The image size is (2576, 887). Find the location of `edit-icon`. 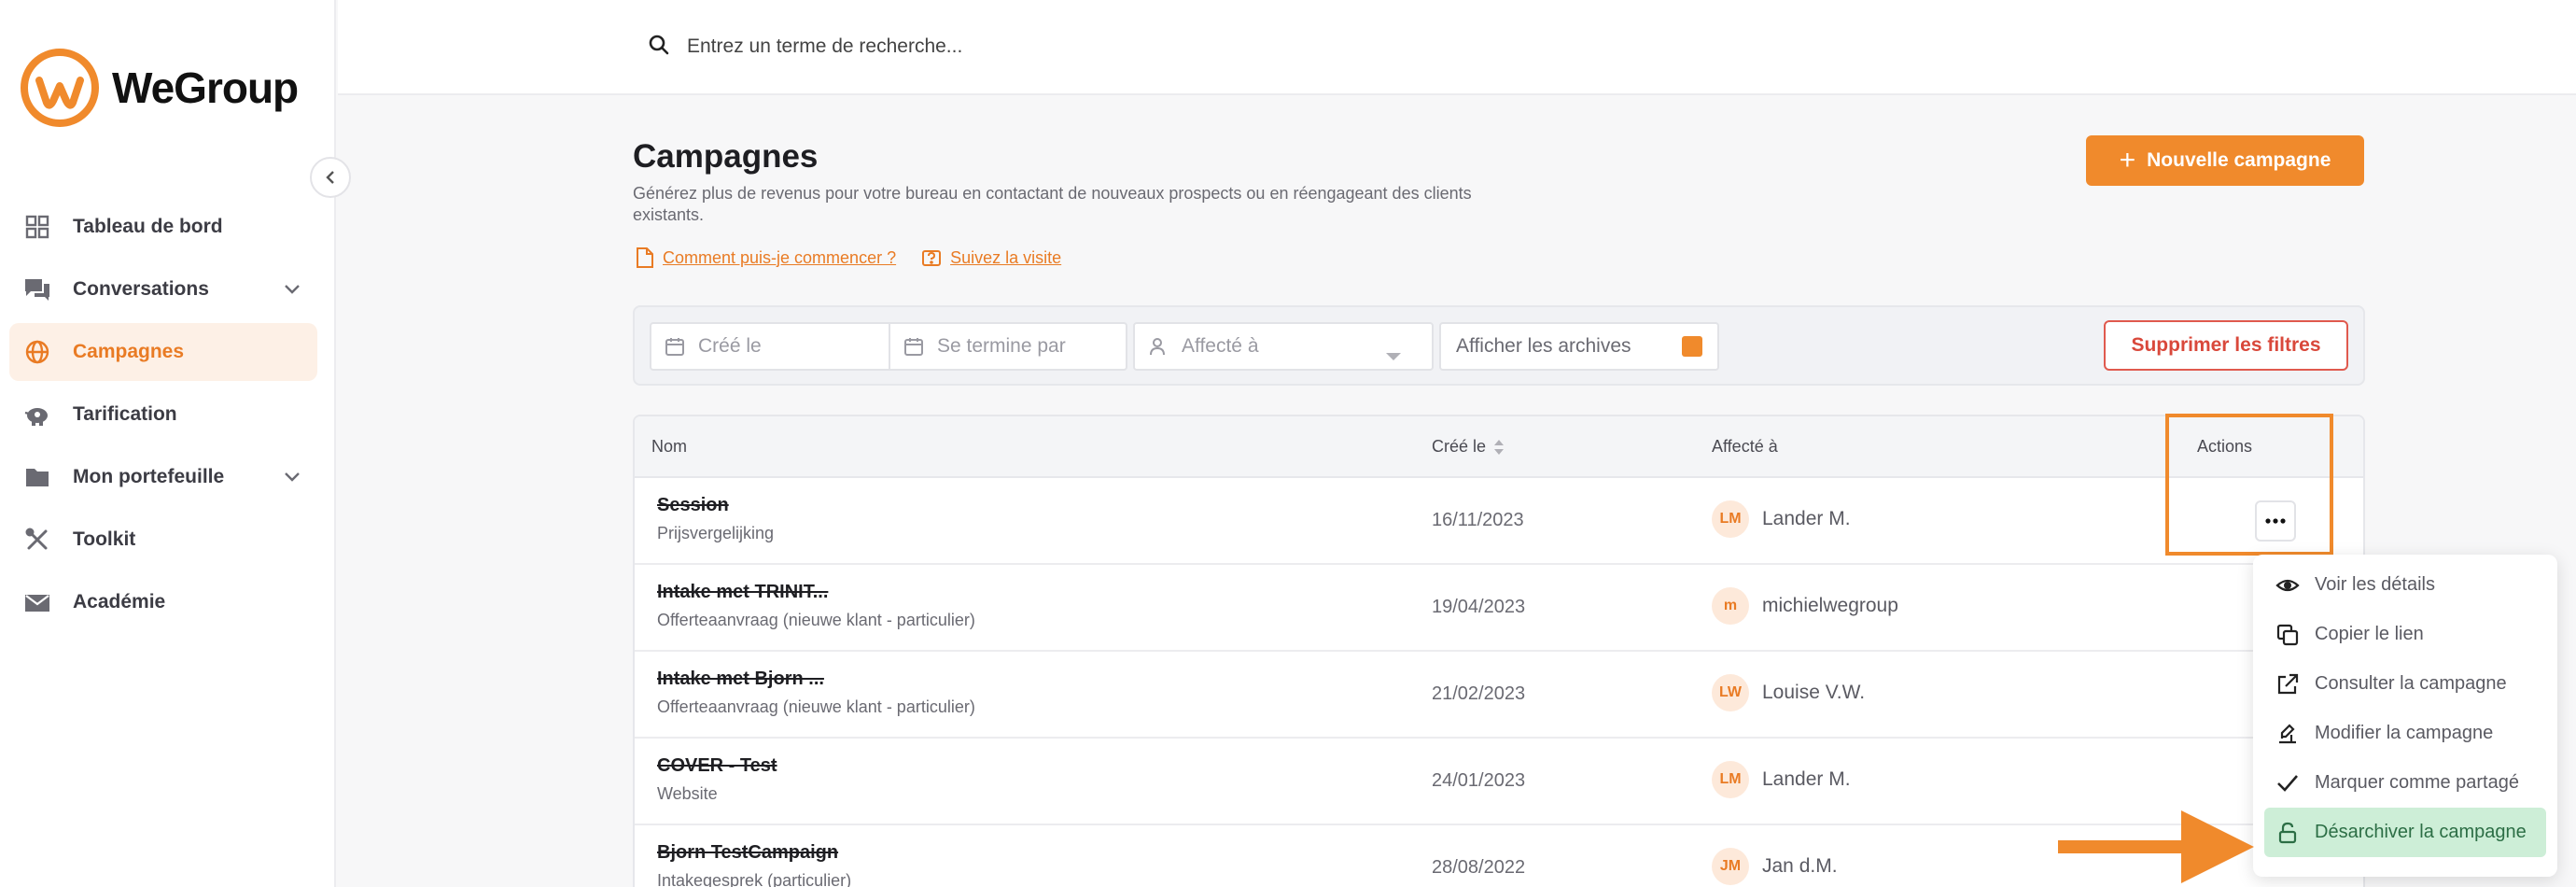

edit-icon is located at coordinates (2287, 733).